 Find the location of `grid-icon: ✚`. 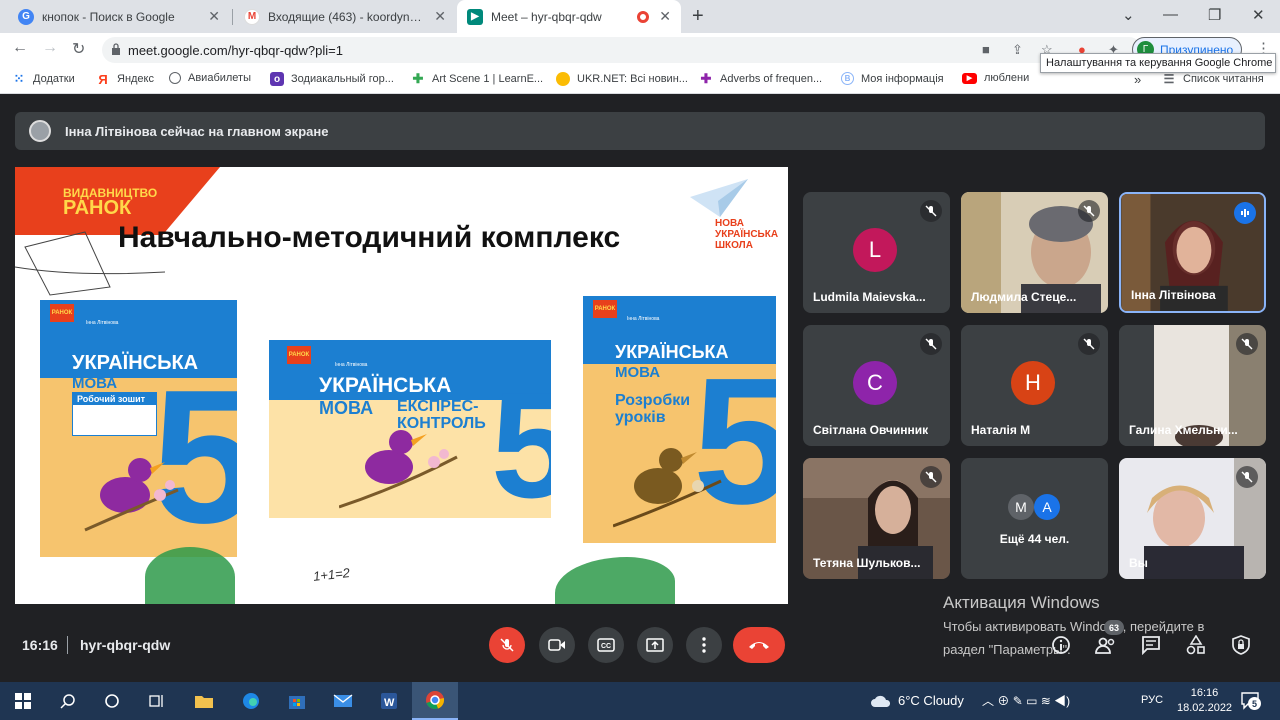

grid-icon: ✚ is located at coordinates (418, 78).